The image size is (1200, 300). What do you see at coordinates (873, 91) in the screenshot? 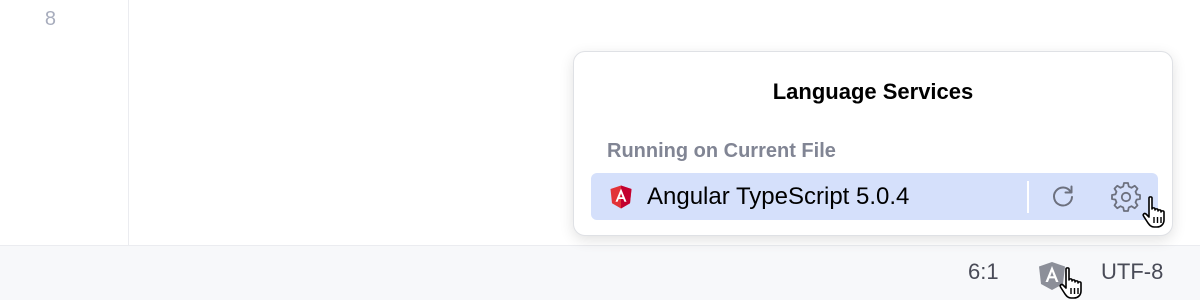
I see `popup-title: Language Services` at bounding box center [873, 91].